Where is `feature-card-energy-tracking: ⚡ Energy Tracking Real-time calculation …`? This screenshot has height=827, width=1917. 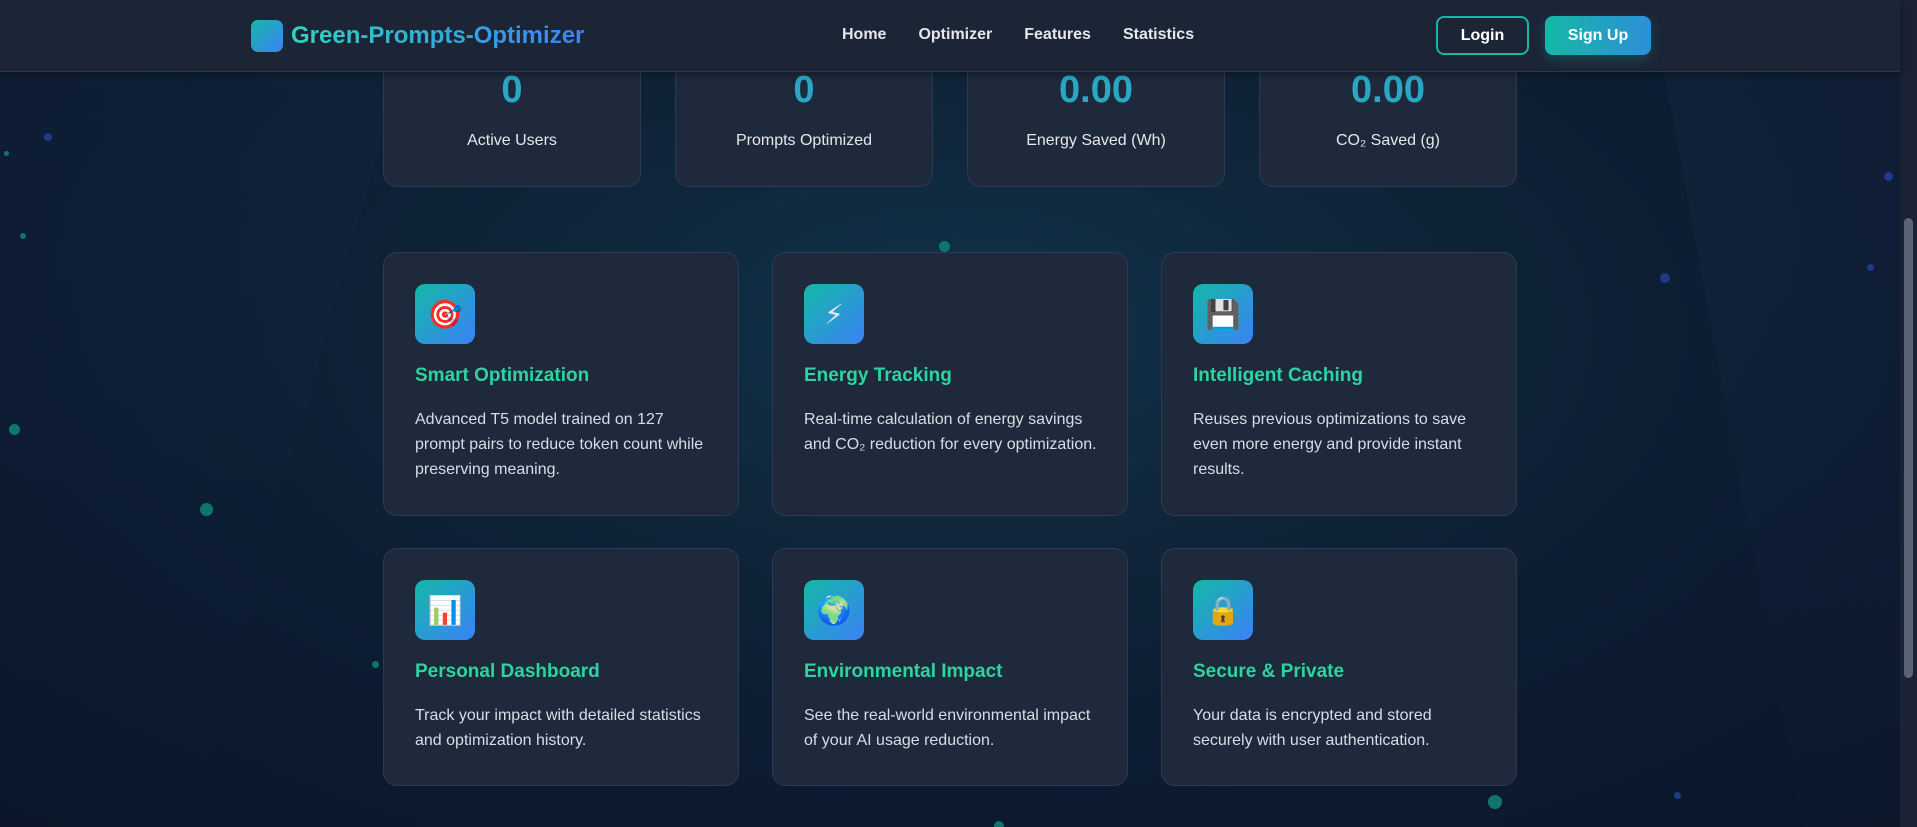 feature-card-energy-tracking: ⚡ Energy Tracking Real-time calculation … is located at coordinates (950, 384).